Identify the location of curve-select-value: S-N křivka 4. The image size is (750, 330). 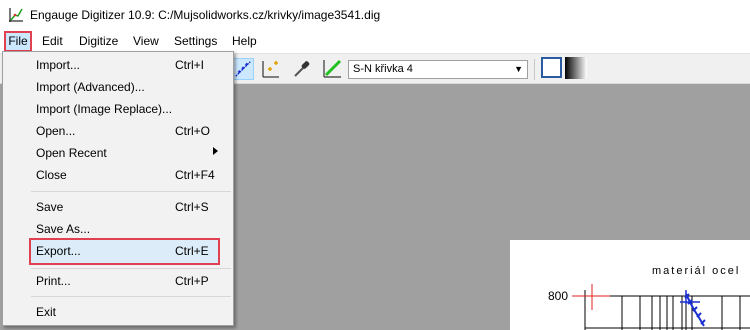
(383, 69).